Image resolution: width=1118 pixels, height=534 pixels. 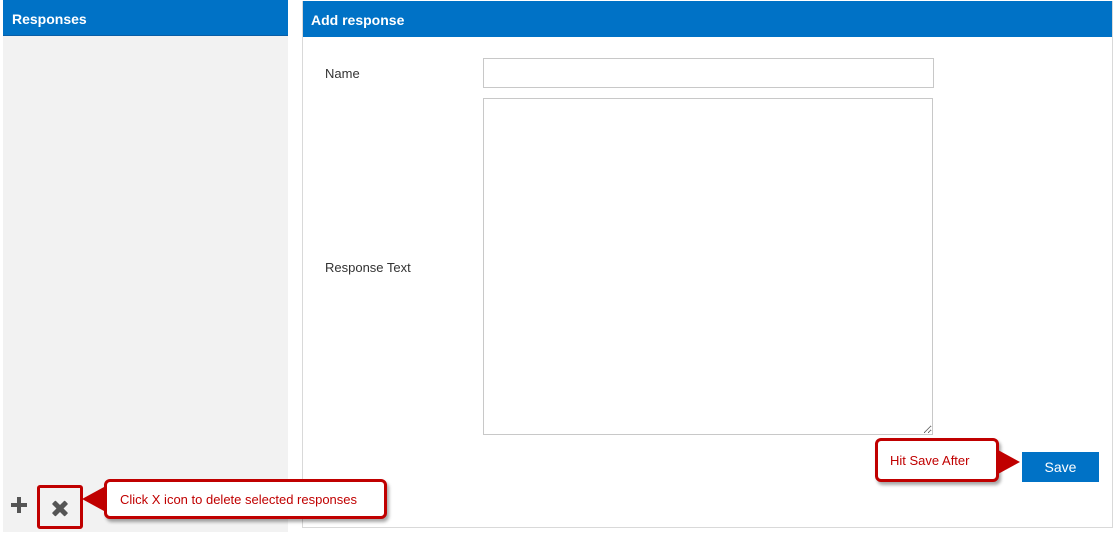 What do you see at coordinates (20, 505) in the screenshot?
I see `plus-icon` at bounding box center [20, 505].